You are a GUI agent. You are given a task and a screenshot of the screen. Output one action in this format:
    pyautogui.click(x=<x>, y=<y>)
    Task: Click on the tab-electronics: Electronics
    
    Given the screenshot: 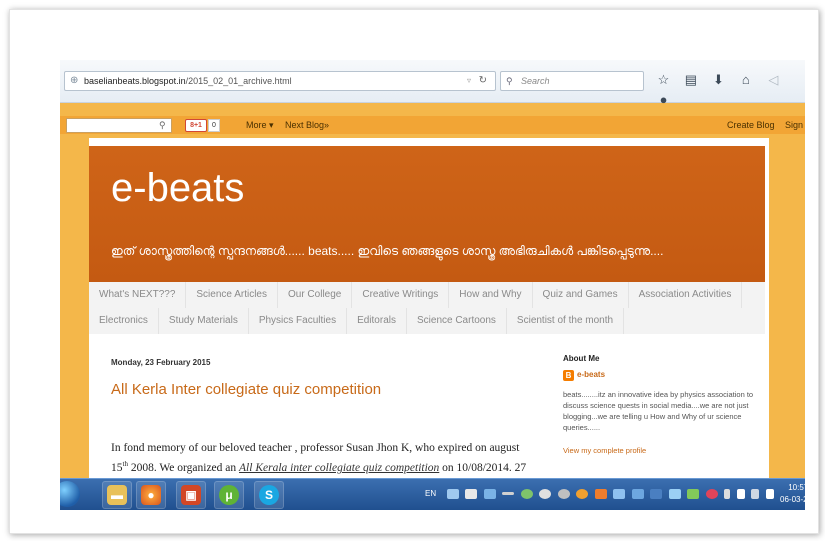 What is the action you would take?
    pyautogui.click(x=124, y=321)
    